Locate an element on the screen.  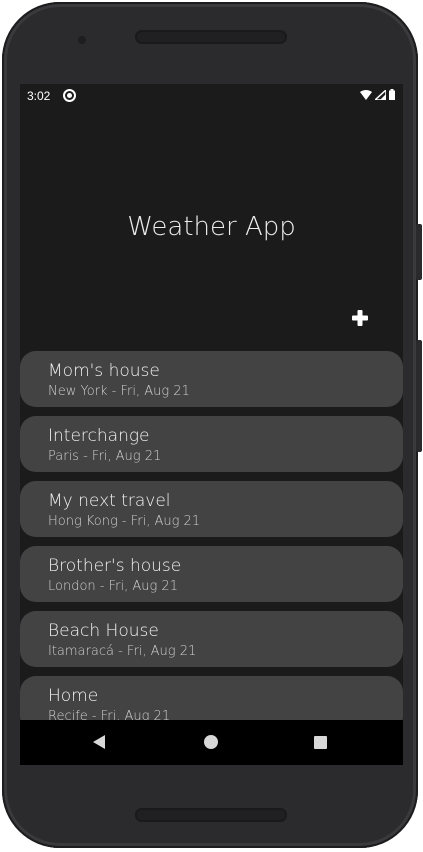
location-card-brothers-house: Brother's house London - Fri, Aug 21 is located at coordinates (211, 574).